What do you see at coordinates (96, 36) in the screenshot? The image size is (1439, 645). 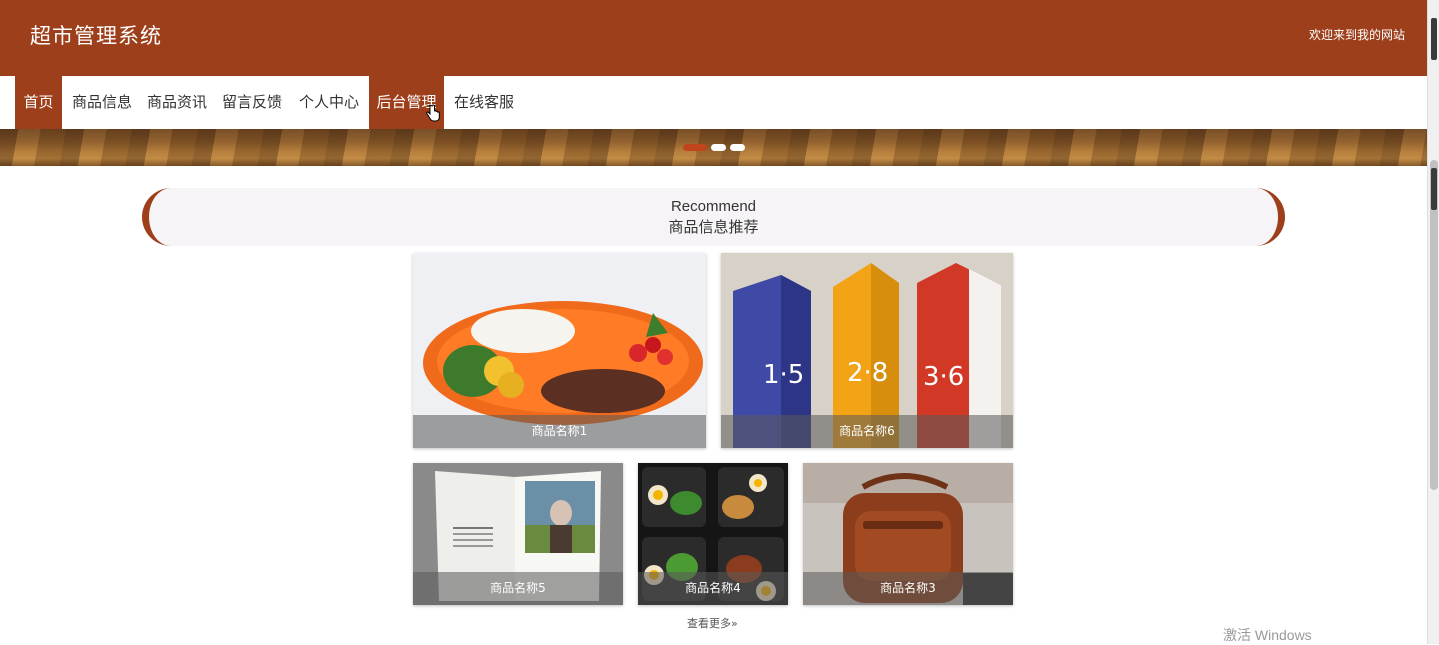 I see `site-title: 超市管理系统` at bounding box center [96, 36].